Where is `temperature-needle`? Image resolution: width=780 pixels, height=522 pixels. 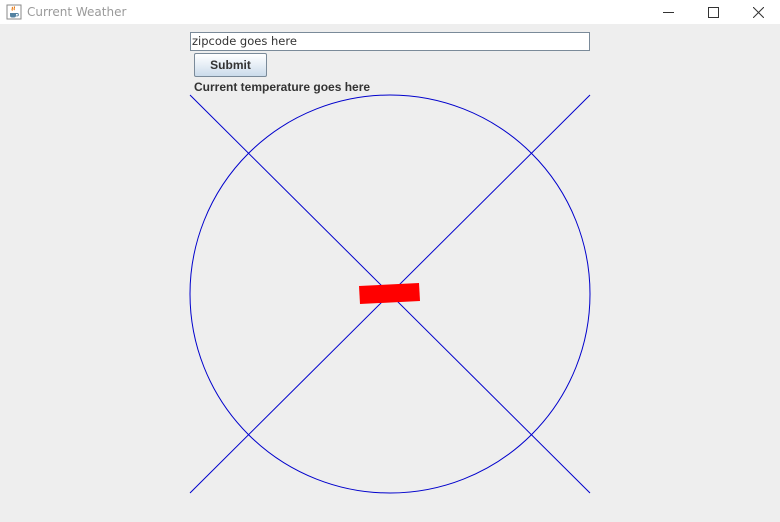
temperature-needle is located at coordinates (389, 293).